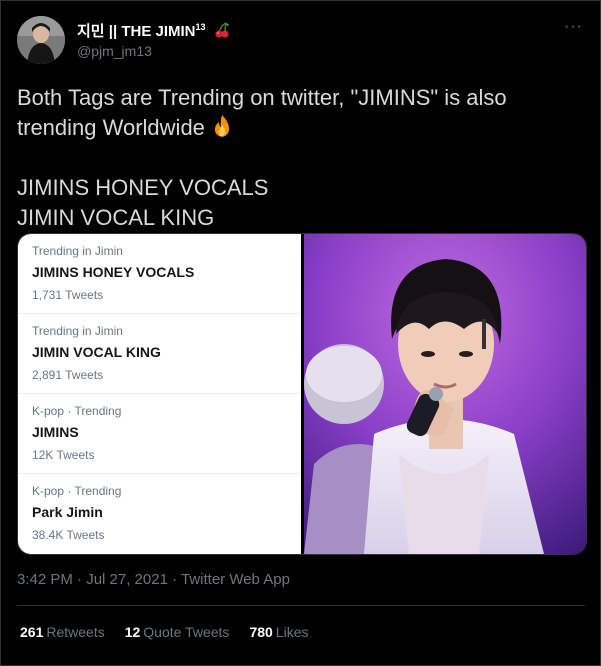 This screenshot has height=666, width=601. What do you see at coordinates (68, 535) in the screenshot?
I see `trend-count: 38.4K Tweets` at bounding box center [68, 535].